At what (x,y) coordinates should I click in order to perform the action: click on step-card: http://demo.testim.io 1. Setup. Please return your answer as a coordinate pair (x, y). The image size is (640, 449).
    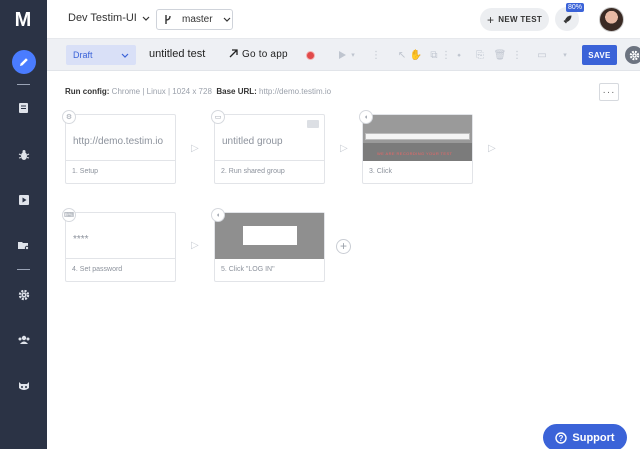
    Looking at the image, I should click on (120, 149).